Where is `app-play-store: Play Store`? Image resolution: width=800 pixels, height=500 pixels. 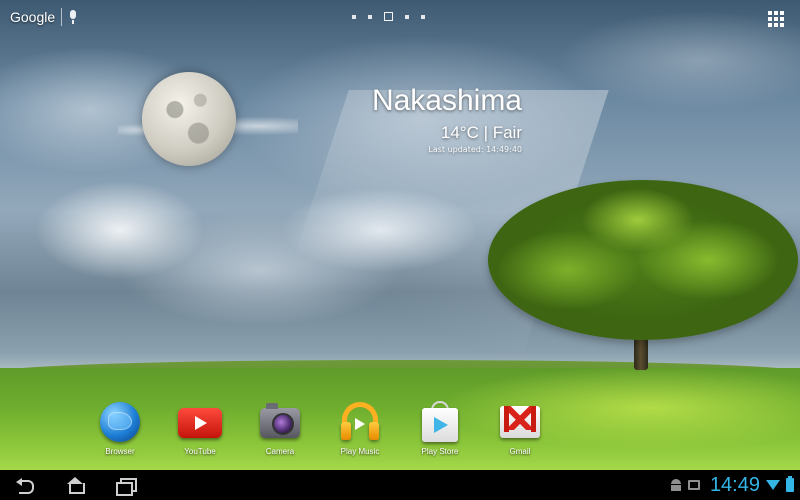 app-play-store: Play Store is located at coordinates (440, 430).